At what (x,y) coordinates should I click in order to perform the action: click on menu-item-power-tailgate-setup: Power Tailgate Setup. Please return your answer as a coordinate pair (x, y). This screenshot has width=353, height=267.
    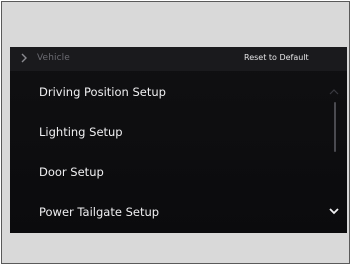
    Looking at the image, I should click on (99, 212).